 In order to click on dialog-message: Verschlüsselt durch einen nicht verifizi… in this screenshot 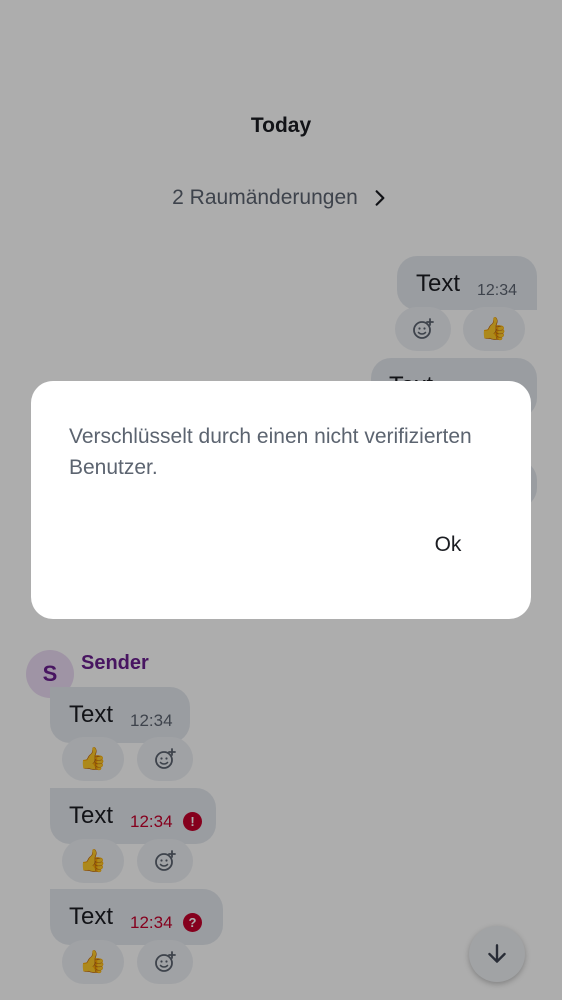, I will do `click(270, 452)`.